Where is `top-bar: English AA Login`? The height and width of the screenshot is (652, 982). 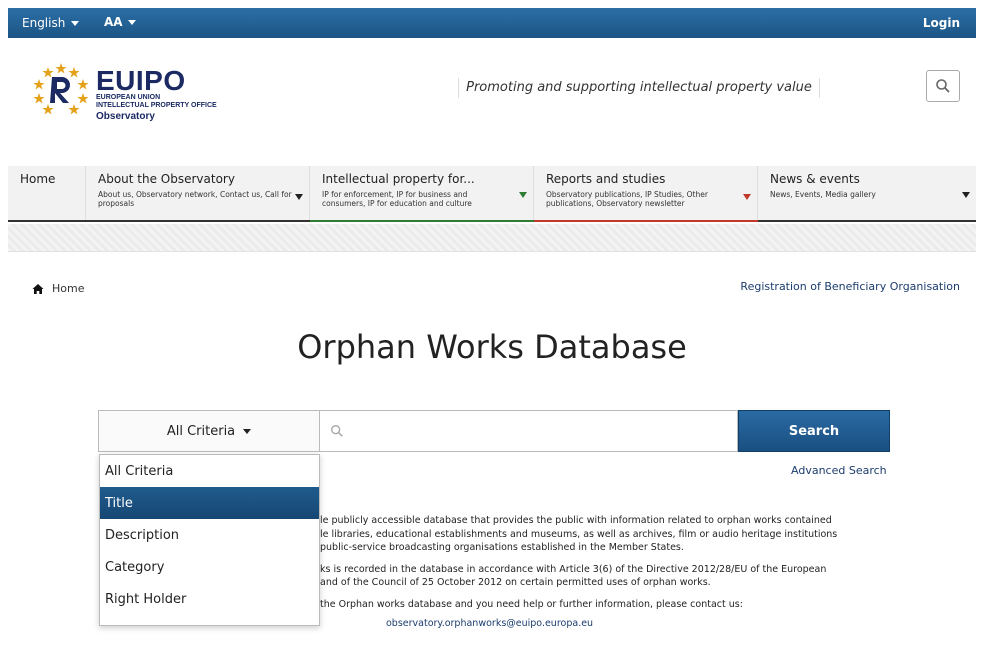
top-bar: English AA Login is located at coordinates (492, 23).